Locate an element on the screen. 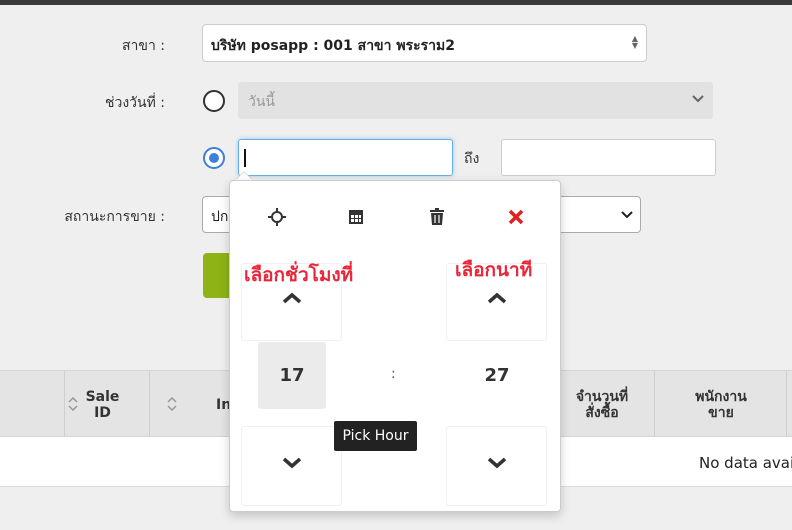  column-sale-id: Sale ID is located at coordinates (107, 404).